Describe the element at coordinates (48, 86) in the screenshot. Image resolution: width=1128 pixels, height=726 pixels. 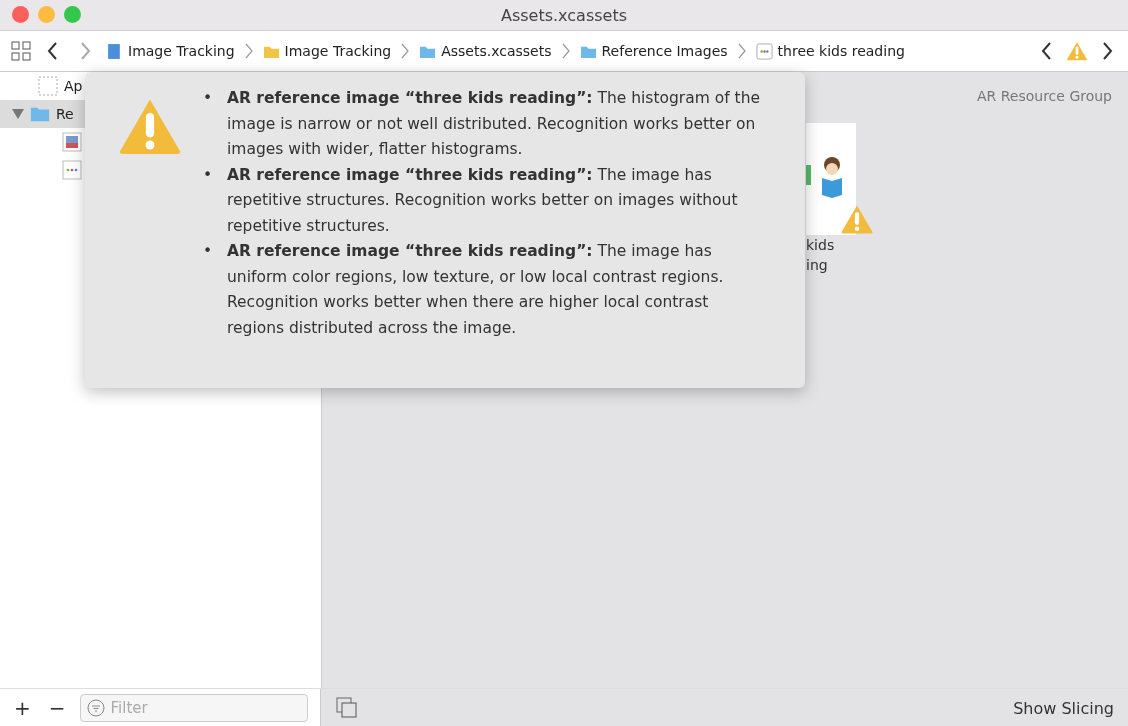
I see `dashed-square-icon` at that location.